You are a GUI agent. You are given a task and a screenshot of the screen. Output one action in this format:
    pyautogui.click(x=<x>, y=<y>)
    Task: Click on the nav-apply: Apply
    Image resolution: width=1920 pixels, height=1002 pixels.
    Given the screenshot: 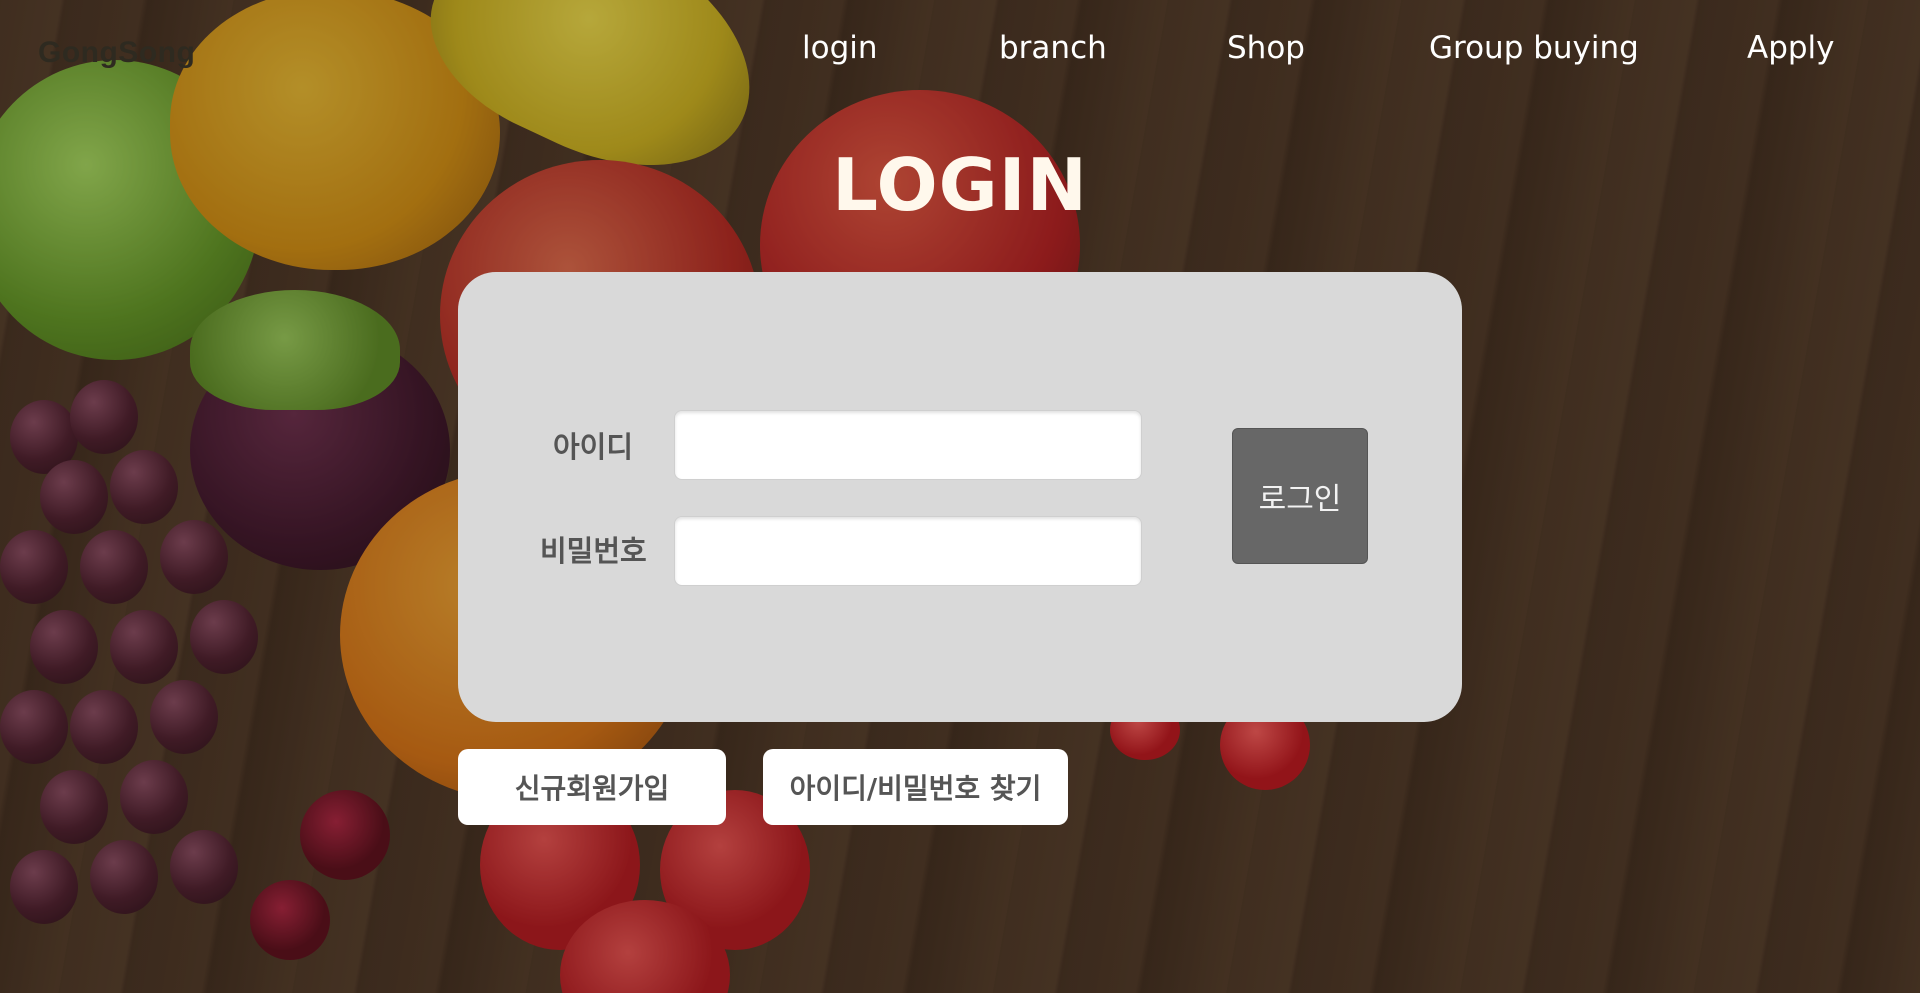 What is the action you would take?
    pyautogui.click(x=1791, y=48)
    